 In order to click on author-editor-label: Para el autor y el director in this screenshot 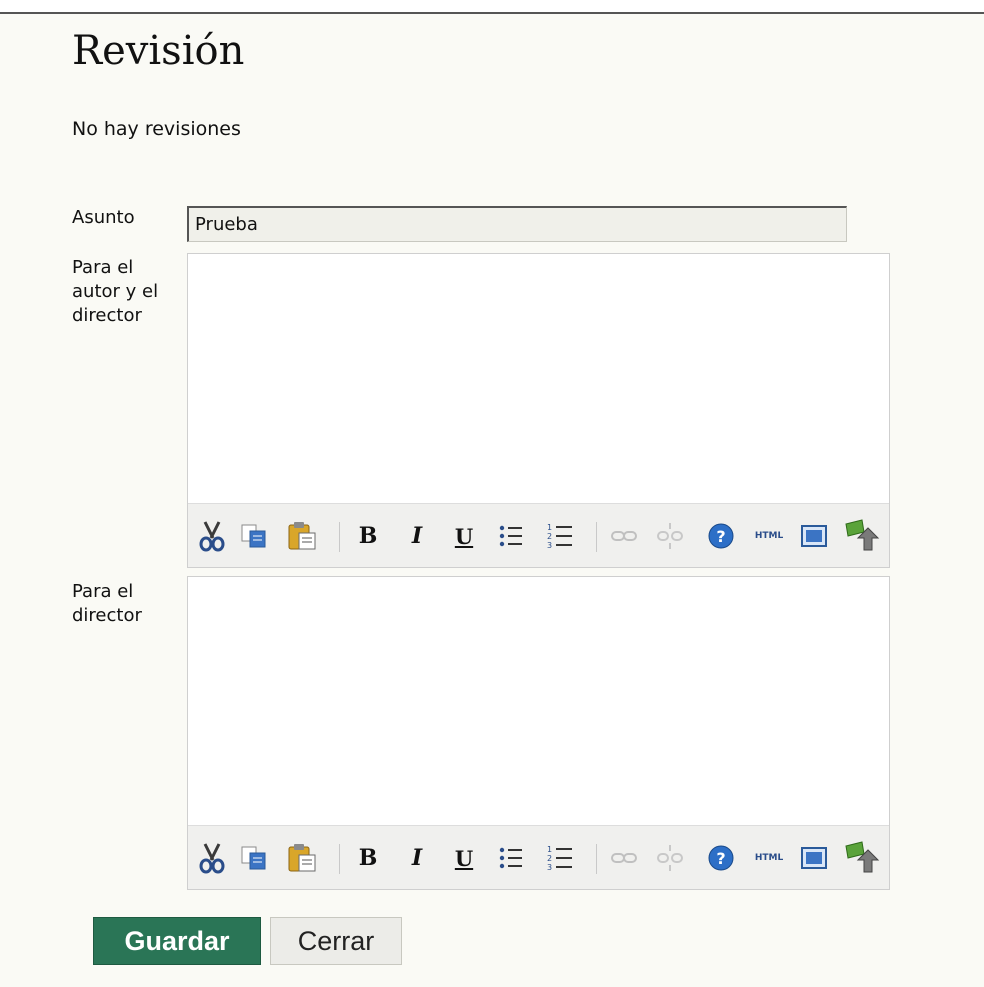, I will do `click(115, 291)`.